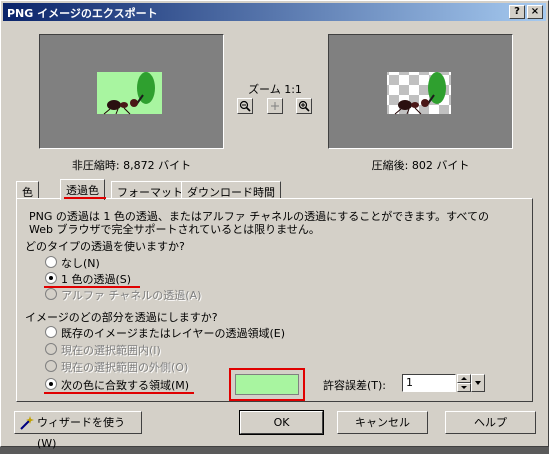  Describe the element at coordinates (173, 333) in the screenshot. I see `radio-existing-transparency-label: 既存のイメージまたはレイヤーの透過領域(E)` at that location.